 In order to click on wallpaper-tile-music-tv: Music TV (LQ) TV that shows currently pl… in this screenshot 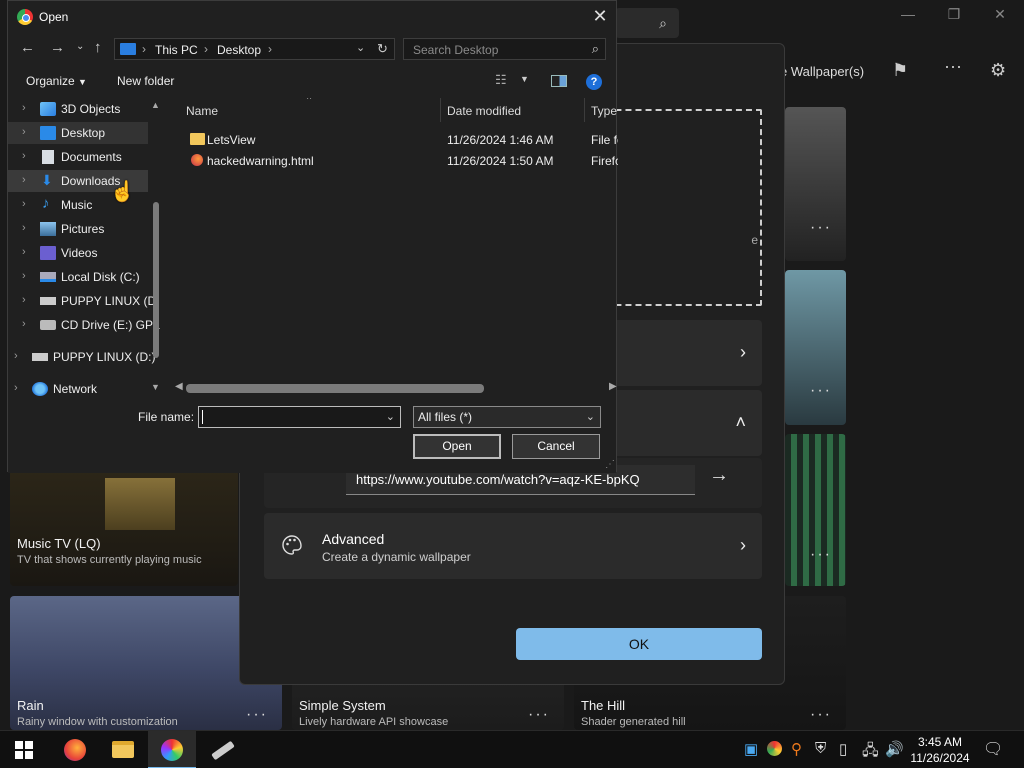, I will do `click(124, 528)`.